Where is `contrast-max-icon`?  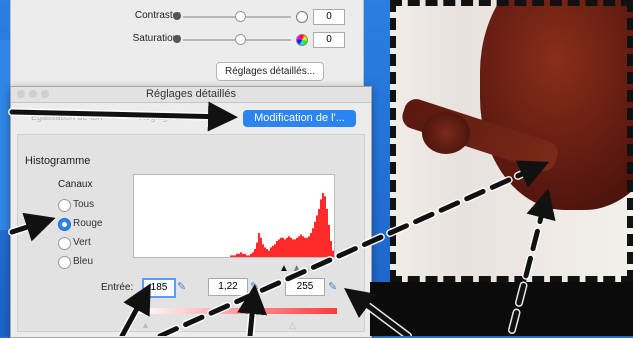
contrast-max-icon is located at coordinates (302, 17).